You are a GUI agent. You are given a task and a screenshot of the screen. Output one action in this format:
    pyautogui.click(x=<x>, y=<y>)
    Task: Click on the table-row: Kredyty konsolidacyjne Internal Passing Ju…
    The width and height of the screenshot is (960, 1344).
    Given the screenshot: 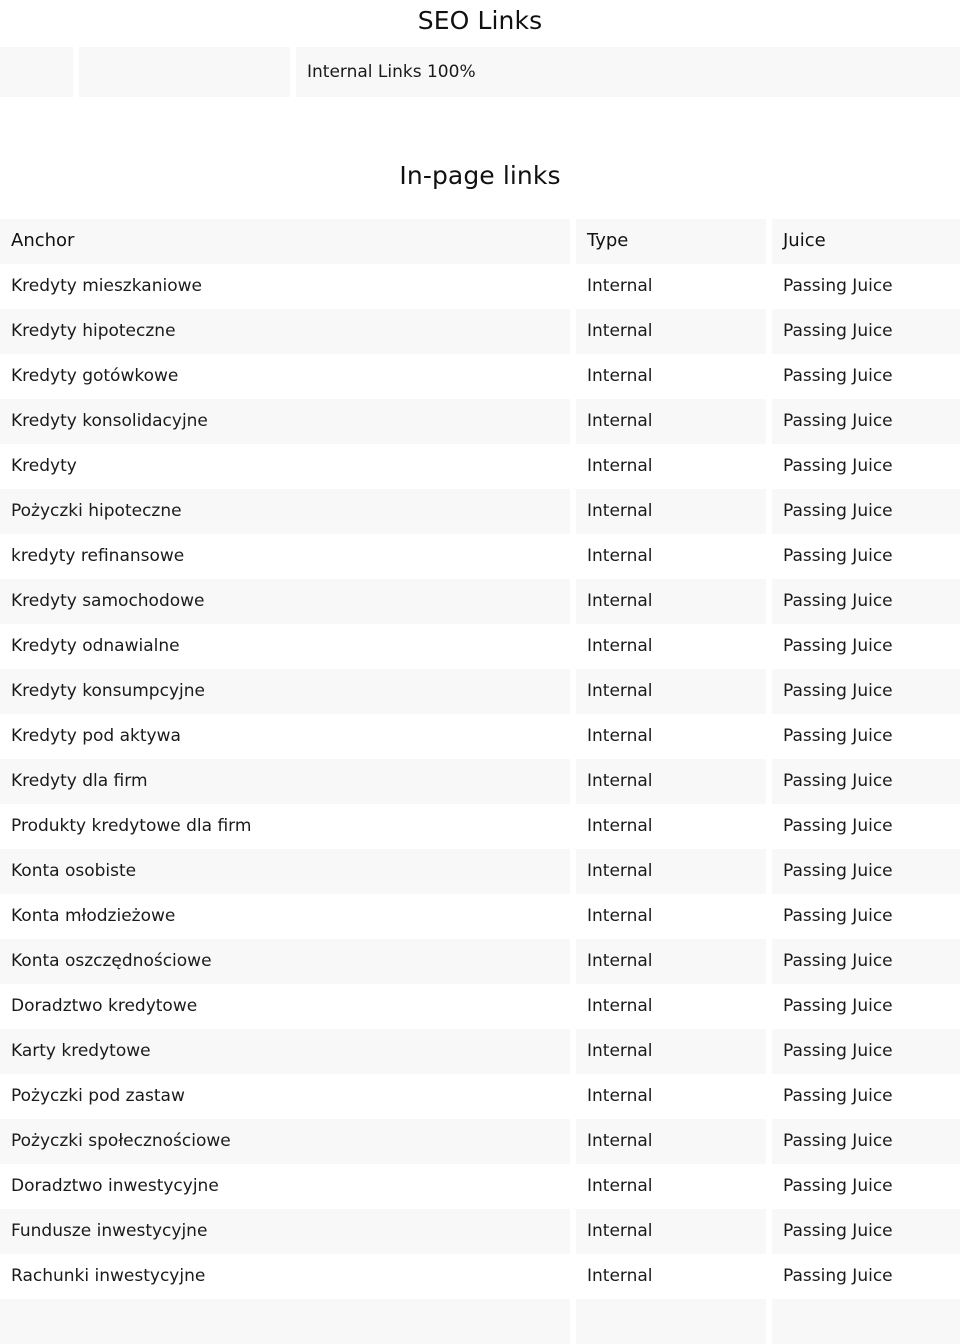 What is the action you would take?
    pyautogui.click(x=480, y=421)
    